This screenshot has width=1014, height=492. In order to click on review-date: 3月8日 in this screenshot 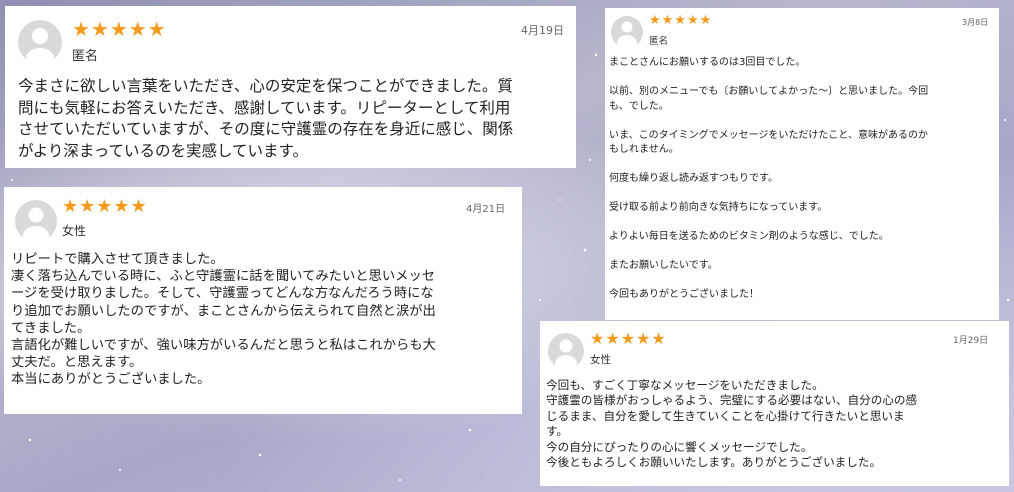, I will do `click(975, 22)`.